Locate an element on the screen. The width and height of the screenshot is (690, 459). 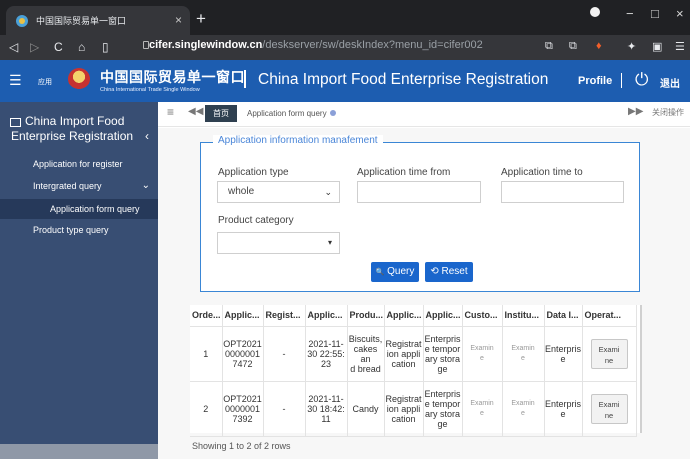
tabs-back-icon: ◀◀ is located at coordinates (195, 111).